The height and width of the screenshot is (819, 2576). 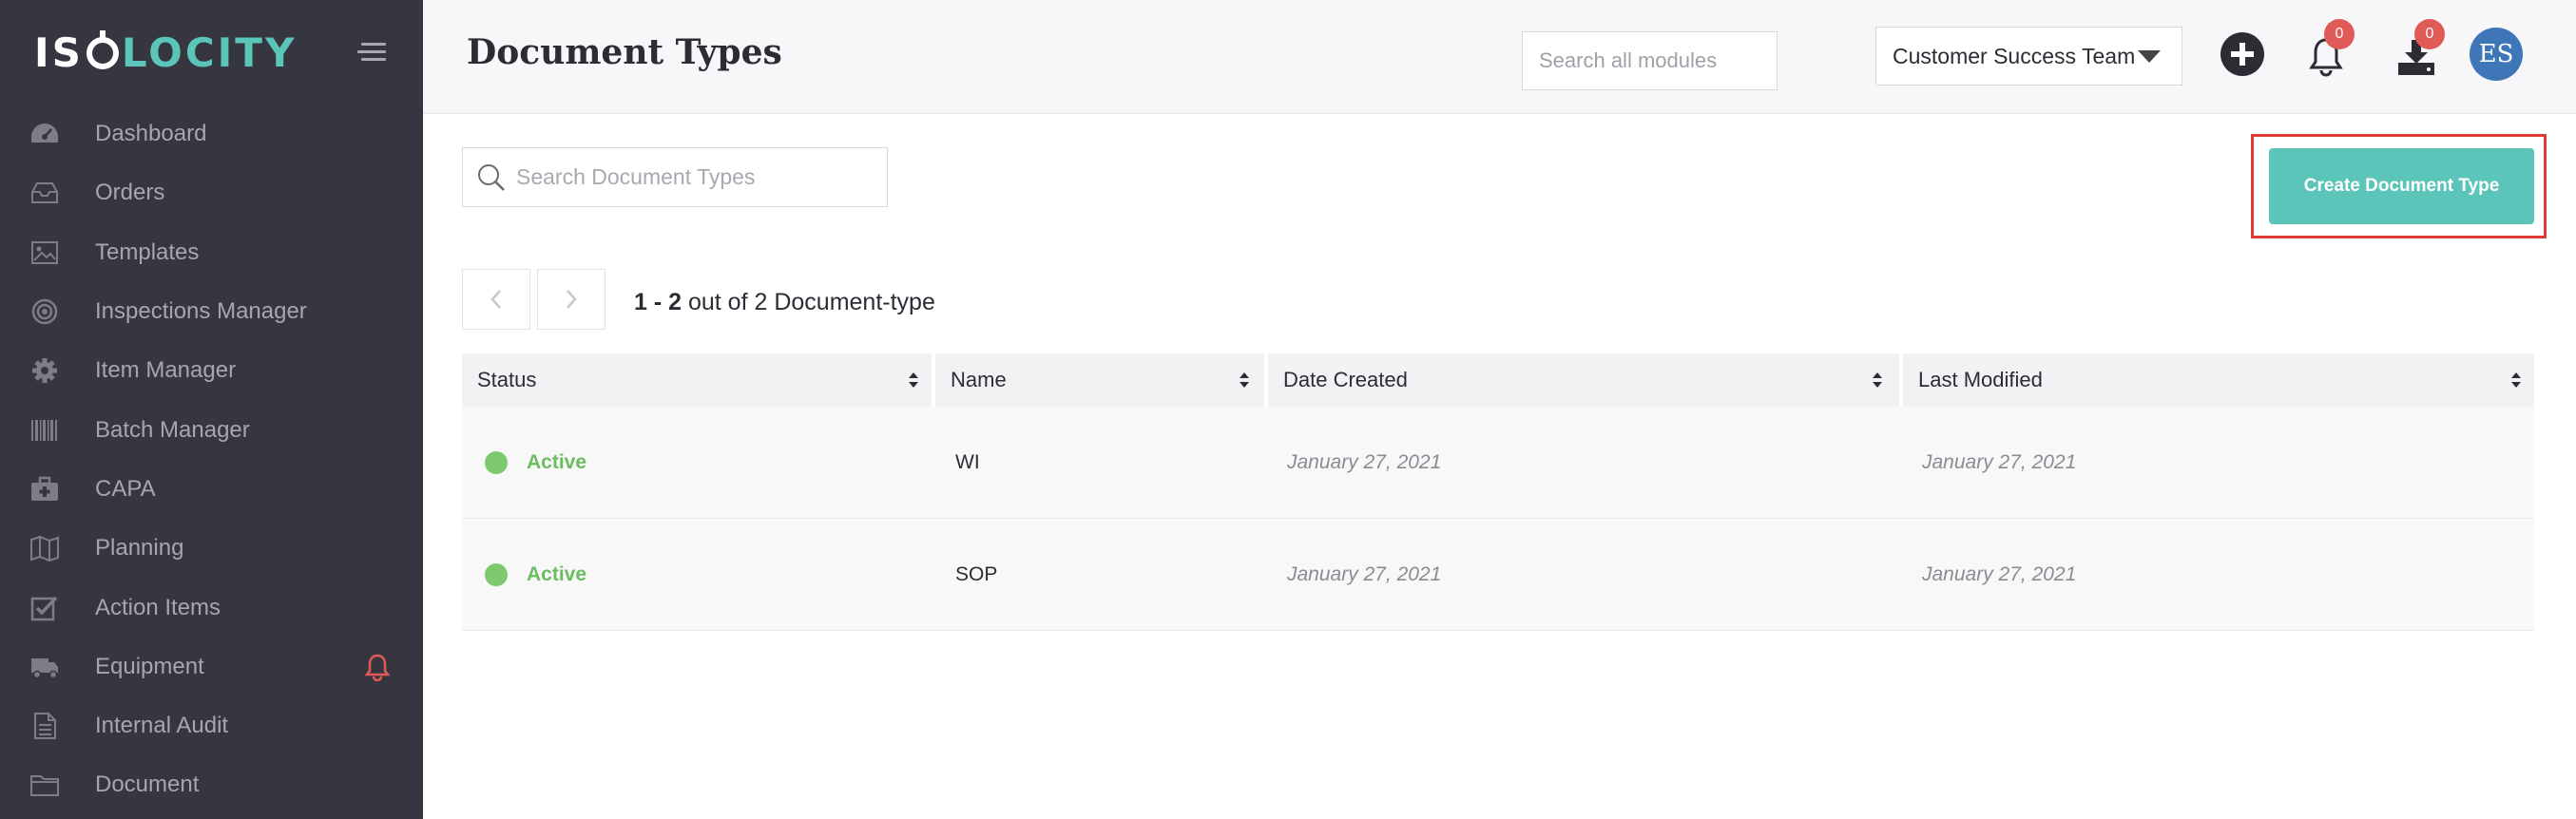 I want to click on truck-icon, so click(x=45, y=667).